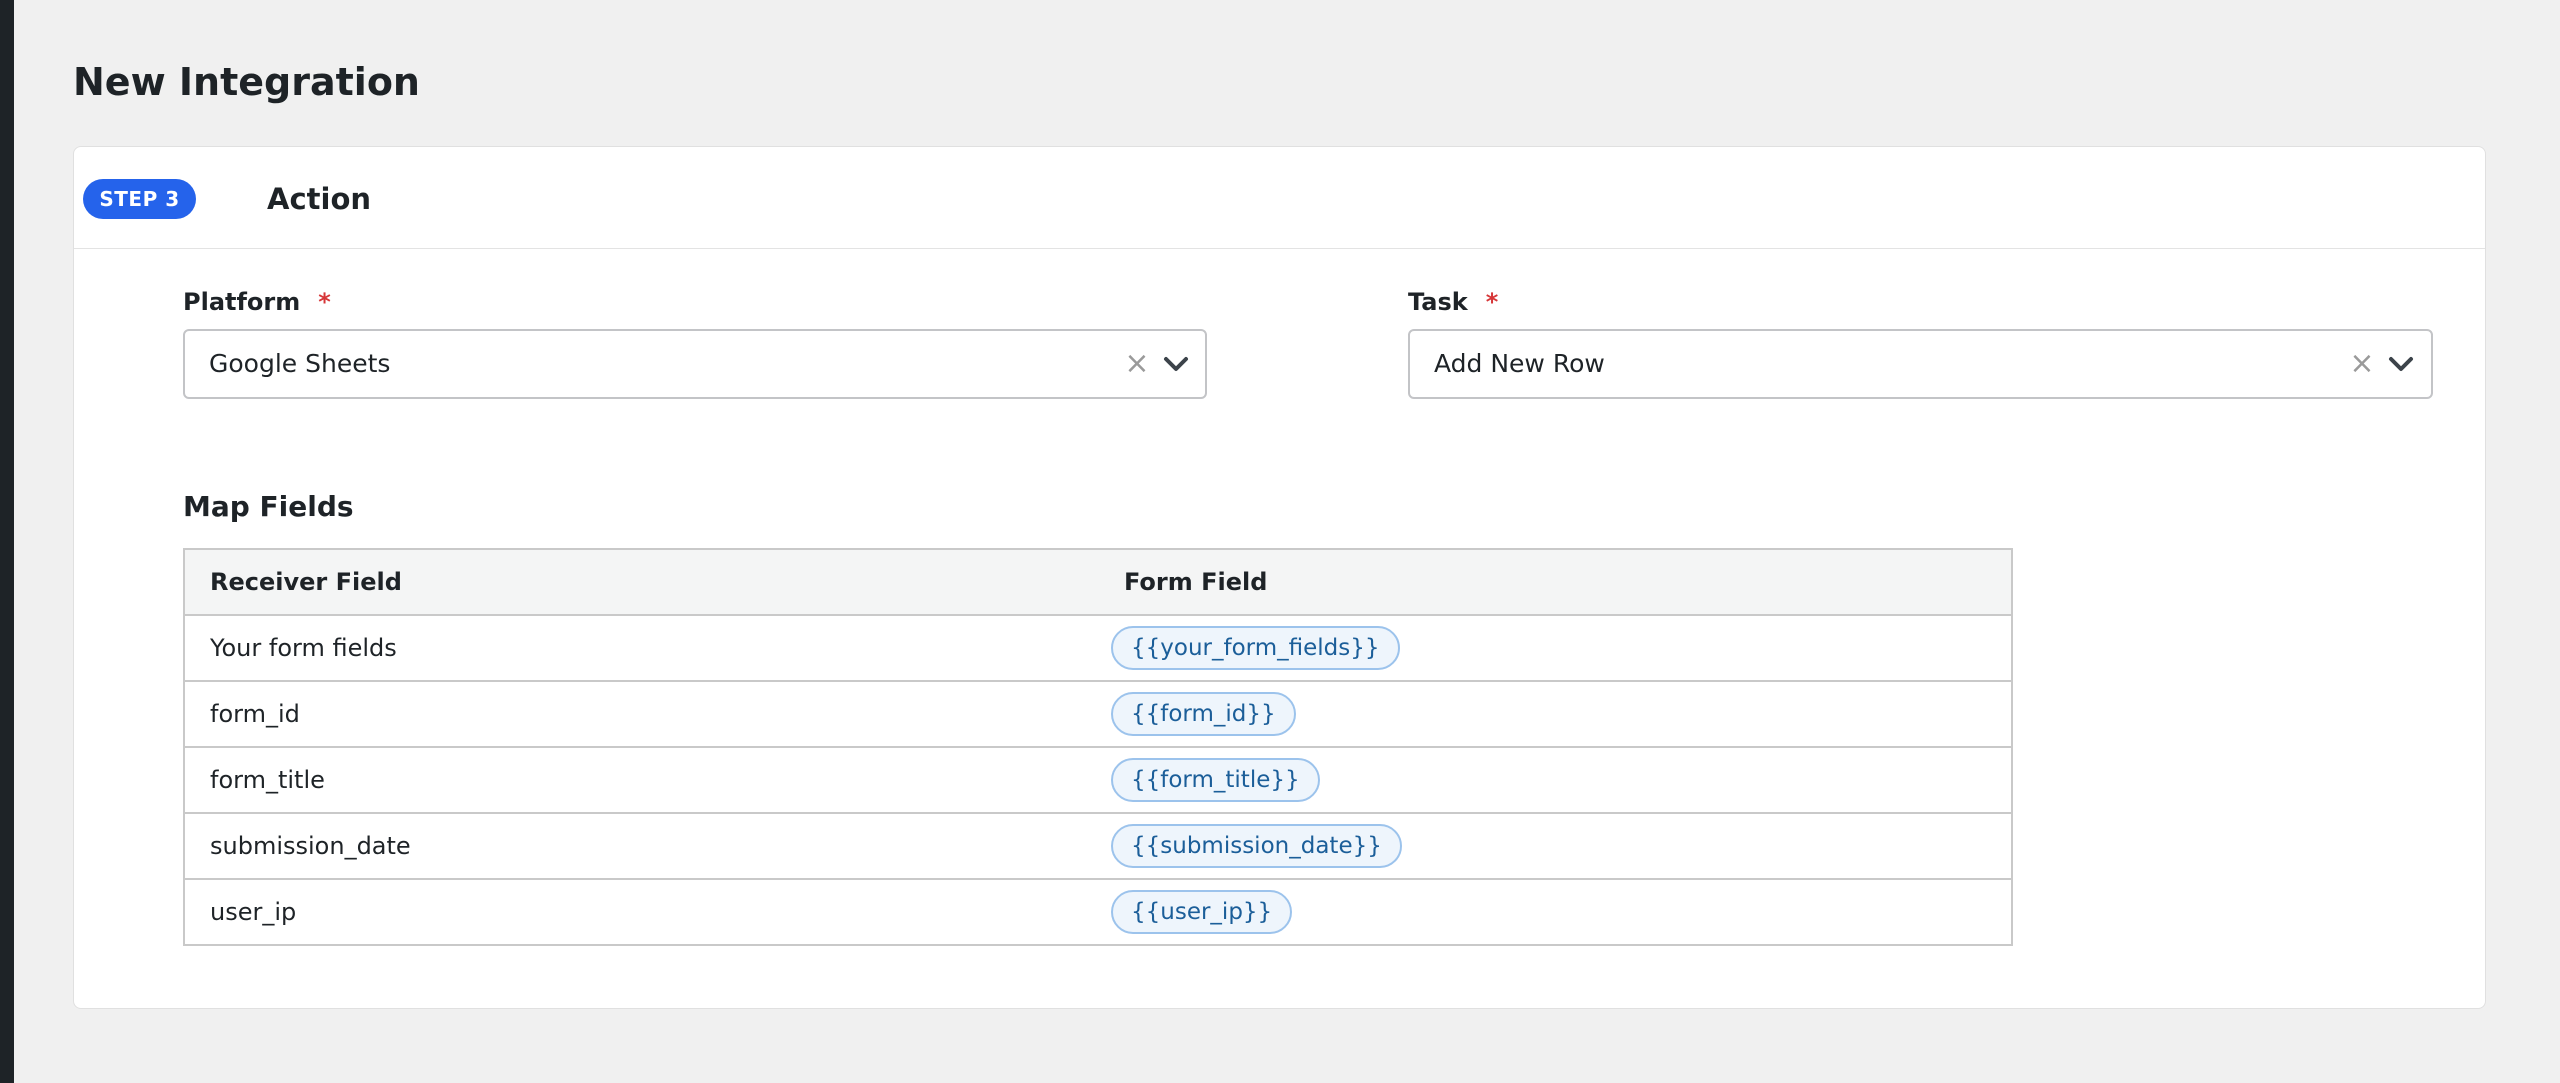 The image size is (2560, 1083). Describe the element at coordinates (1519, 363) in the screenshot. I see `task-select-value: Add New Row` at that location.